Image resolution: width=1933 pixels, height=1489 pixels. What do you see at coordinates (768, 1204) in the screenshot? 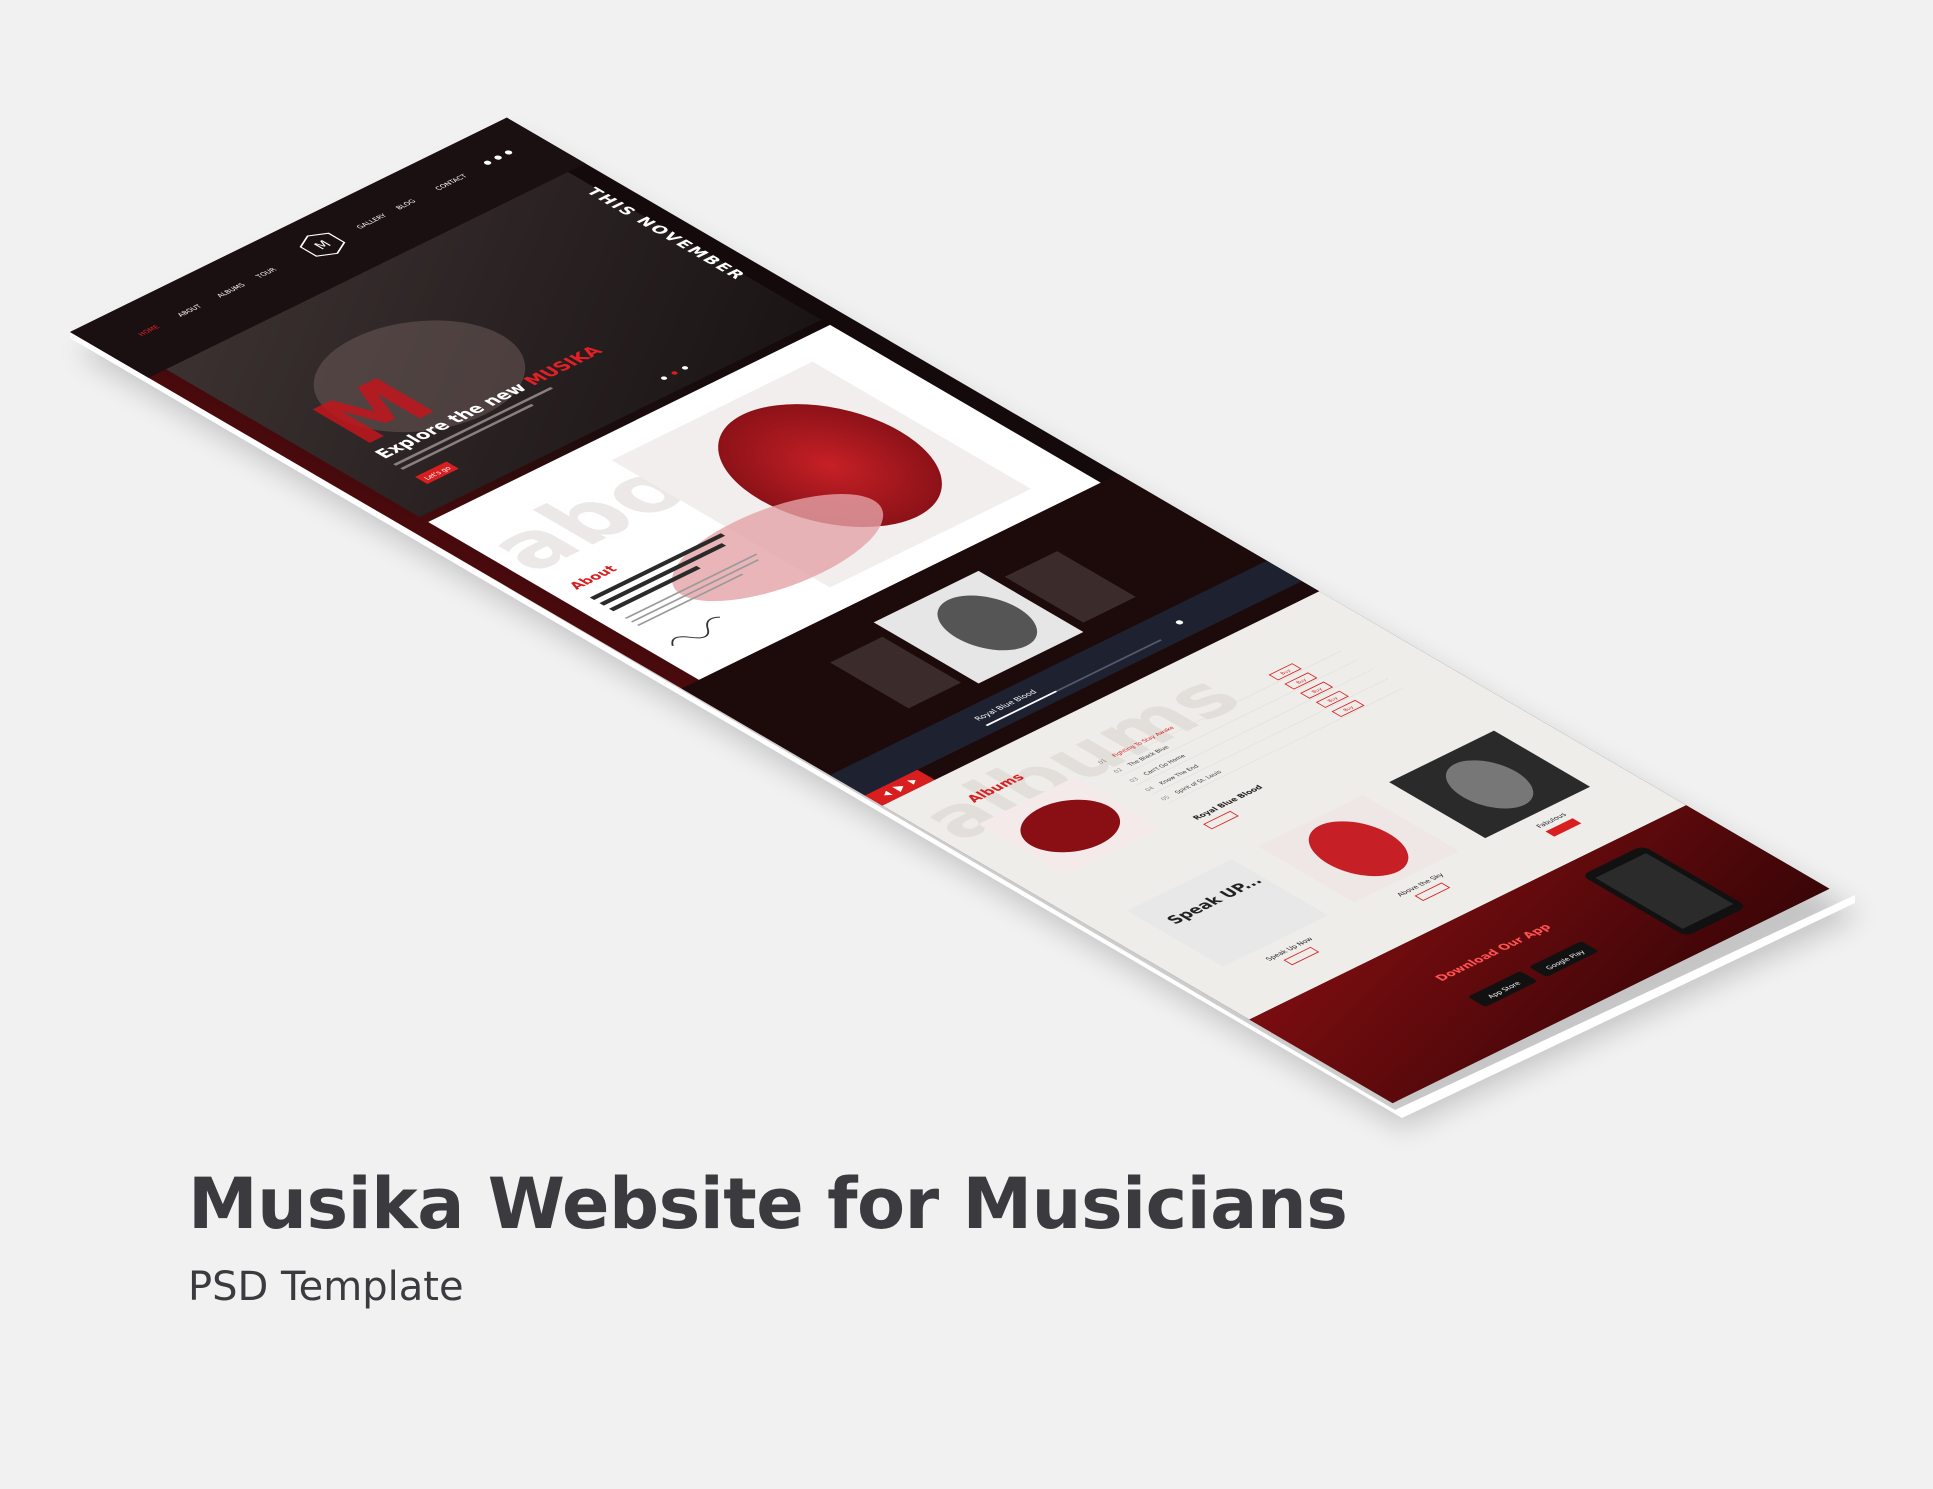
I see `presentation-title: Musika Website for Musicians` at bounding box center [768, 1204].